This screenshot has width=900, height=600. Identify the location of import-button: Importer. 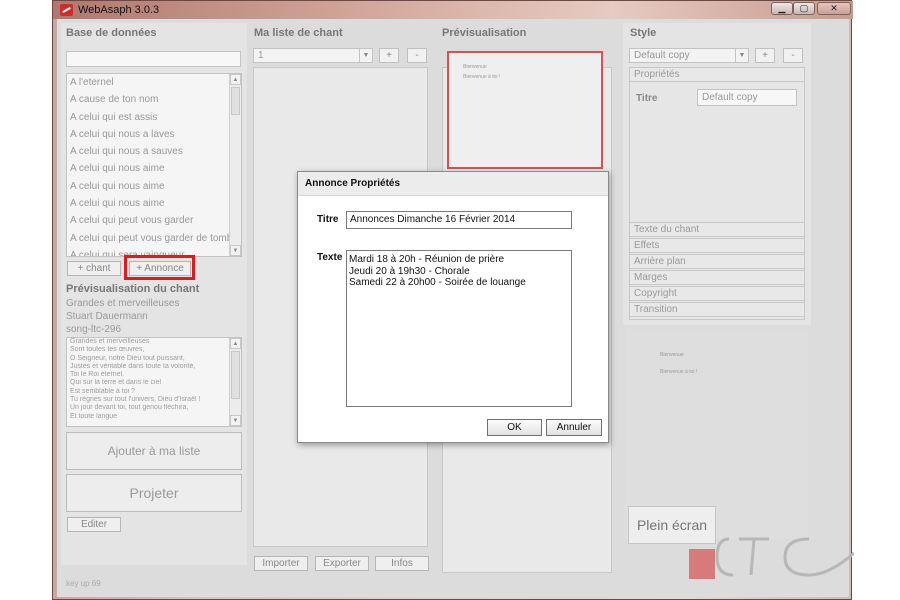
(281, 563).